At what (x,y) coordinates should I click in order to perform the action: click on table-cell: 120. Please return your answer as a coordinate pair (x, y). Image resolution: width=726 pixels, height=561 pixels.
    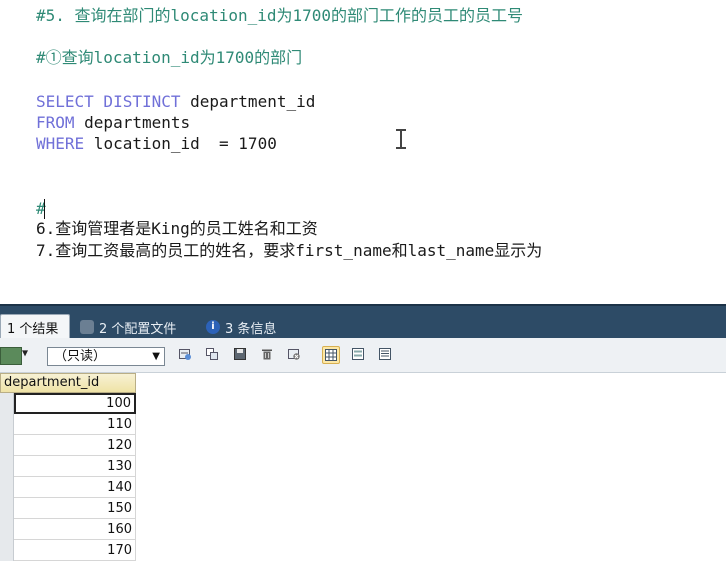
    Looking at the image, I should click on (75, 445).